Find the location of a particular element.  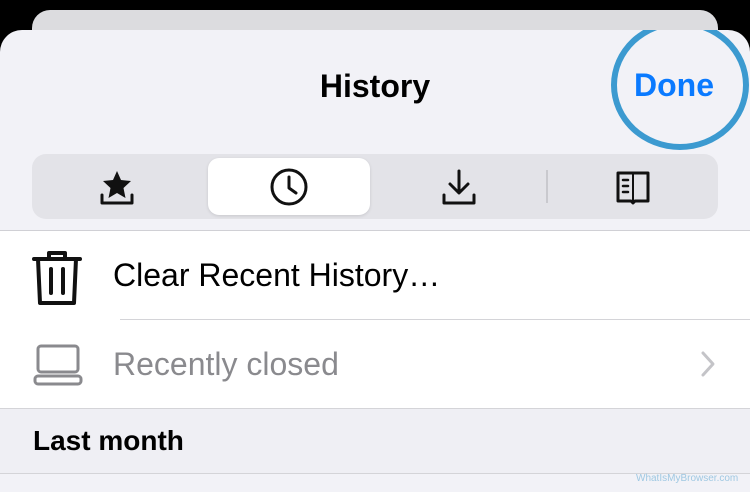

bookmarks-icon is located at coordinates (117, 187).